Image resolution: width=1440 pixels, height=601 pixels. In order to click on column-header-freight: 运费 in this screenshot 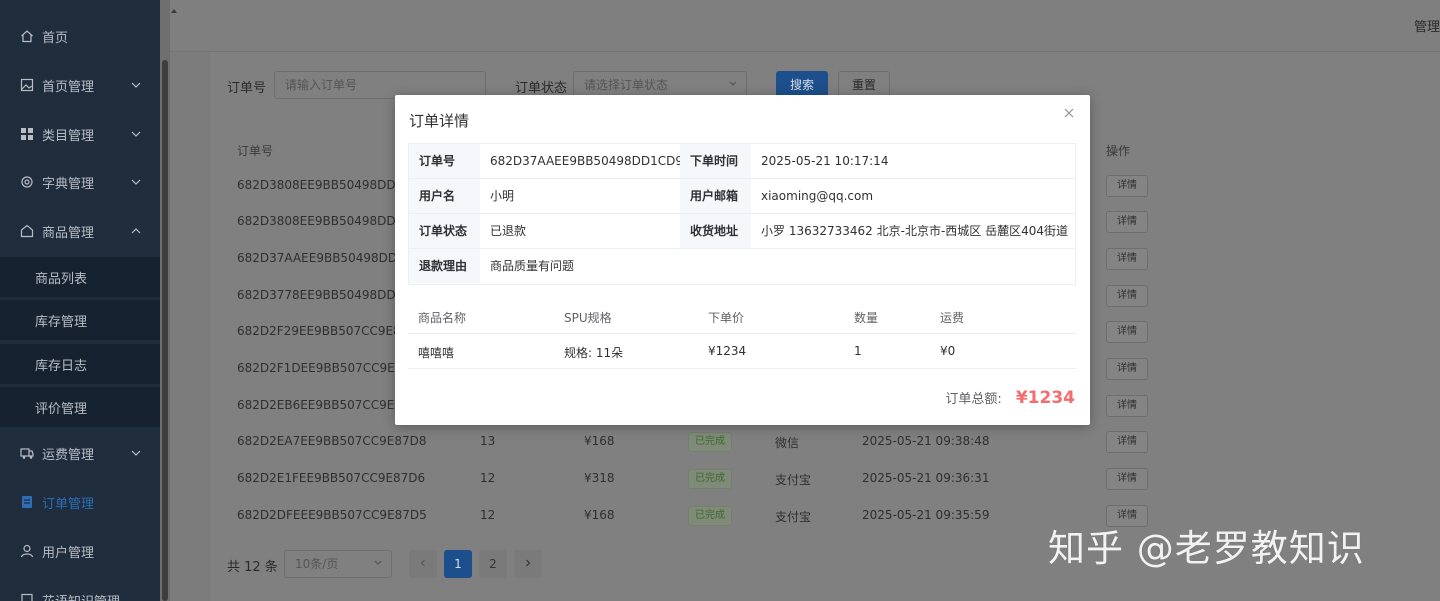, I will do `click(952, 318)`.